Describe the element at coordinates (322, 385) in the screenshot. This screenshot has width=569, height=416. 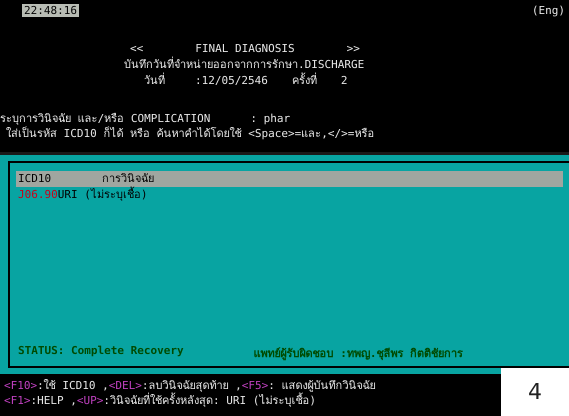
I see `shortcut-description: : แสดงผู้บันทึกวินิจฉัย` at that location.